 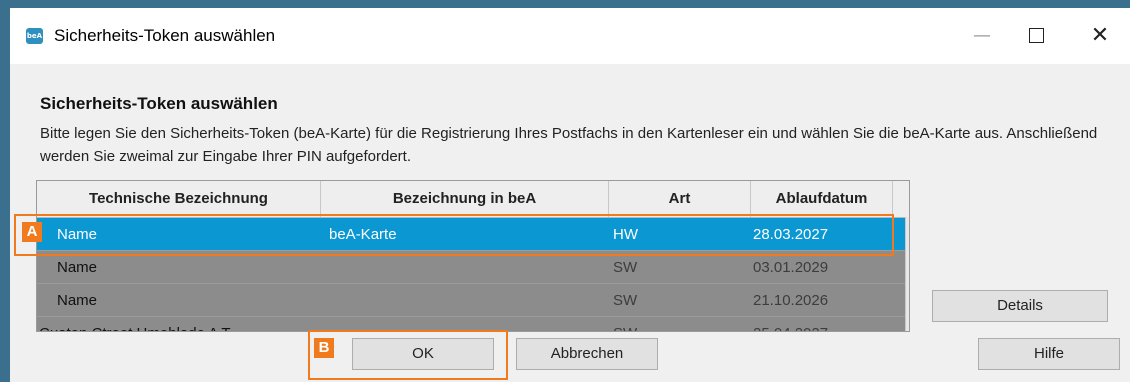 I want to click on annotation-label-b: B, so click(x=324, y=348).